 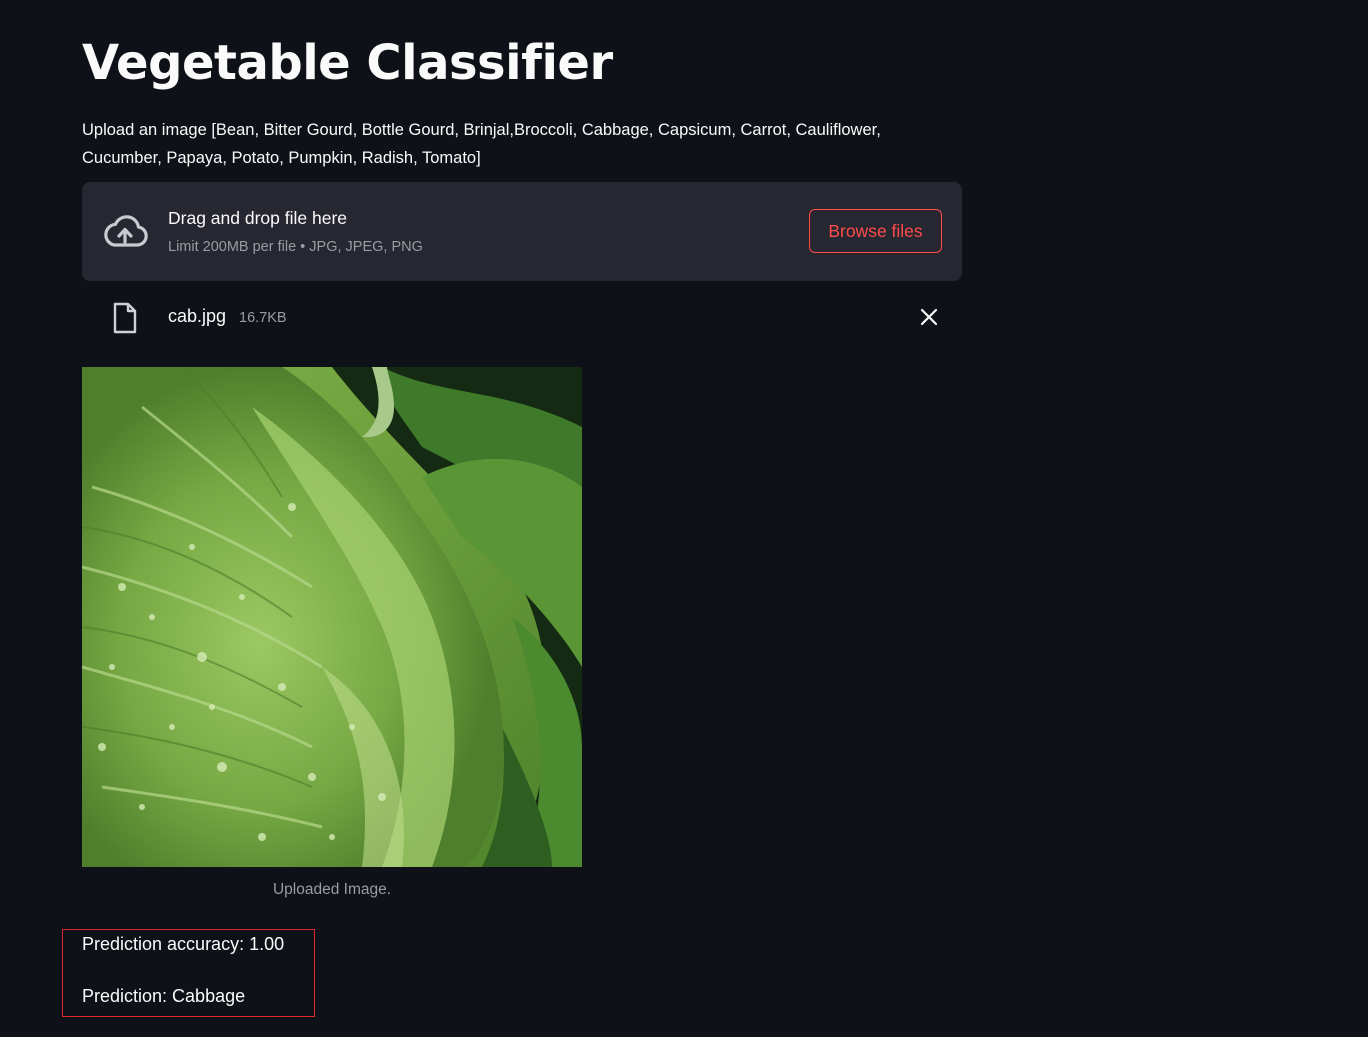 I want to click on dropzone-instruction: Drag and drop file here, so click(x=257, y=218).